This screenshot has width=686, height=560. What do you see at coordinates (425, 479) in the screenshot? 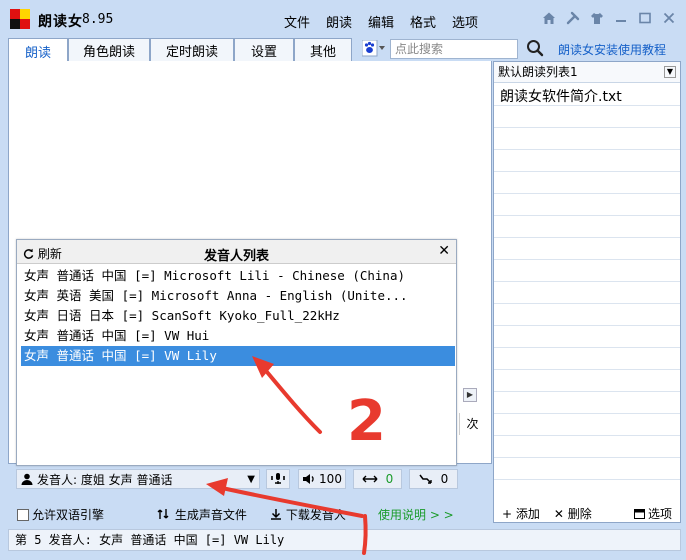
I see `pitch-curve-icon` at bounding box center [425, 479].